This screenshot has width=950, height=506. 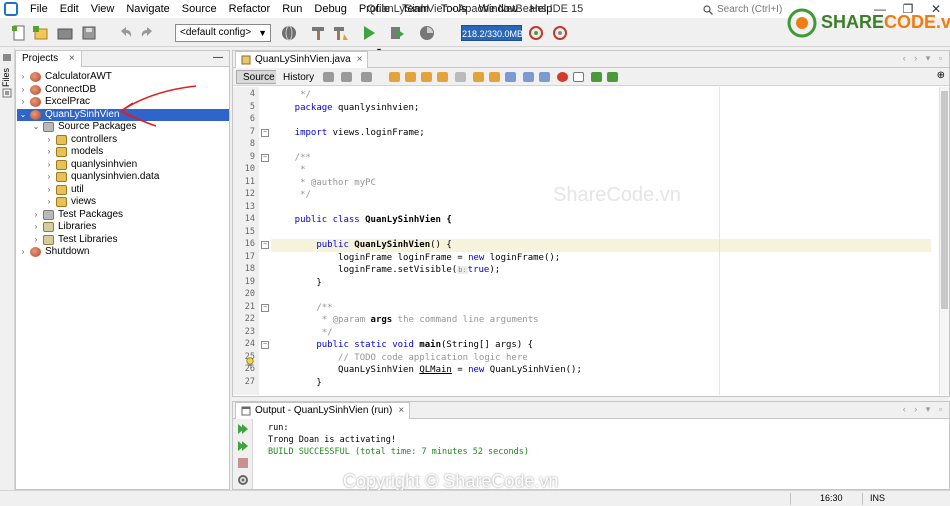 I want to click on menu-edit: Edit, so click(x=69, y=9).